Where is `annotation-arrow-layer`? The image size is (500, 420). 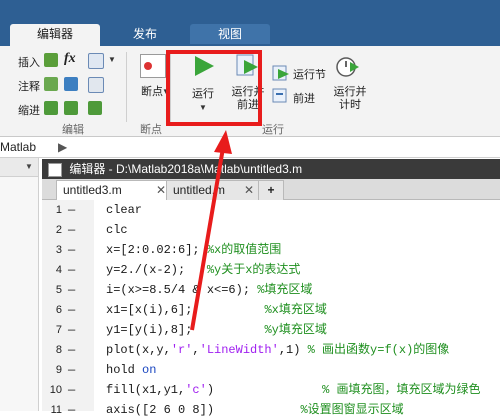 annotation-arrow-layer is located at coordinates (211, 230).